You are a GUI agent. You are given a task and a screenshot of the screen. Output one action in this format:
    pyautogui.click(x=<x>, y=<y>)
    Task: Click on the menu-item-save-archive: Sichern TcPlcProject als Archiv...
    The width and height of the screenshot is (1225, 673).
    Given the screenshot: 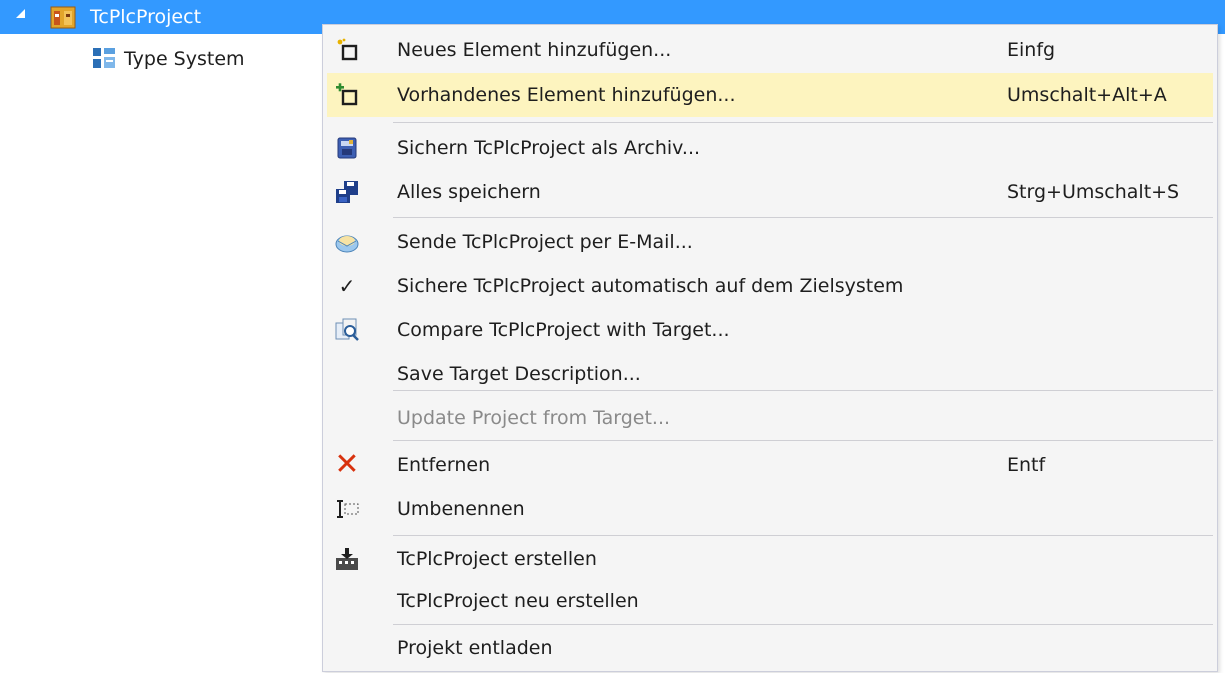 What is the action you would take?
    pyautogui.click(x=770, y=148)
    